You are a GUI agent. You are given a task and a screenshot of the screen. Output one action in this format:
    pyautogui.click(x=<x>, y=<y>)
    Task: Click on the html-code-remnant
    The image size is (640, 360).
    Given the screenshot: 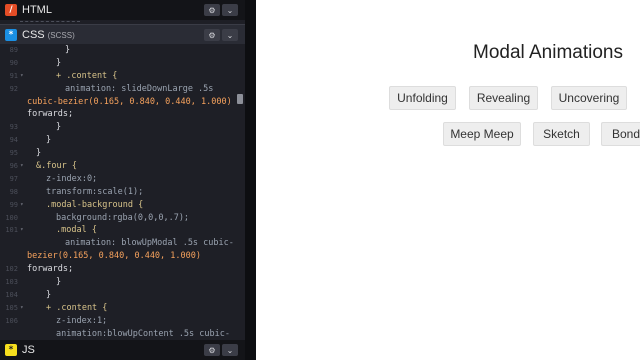 What is the action you would take?
    pyautogui.click(x=50, y=20)
    